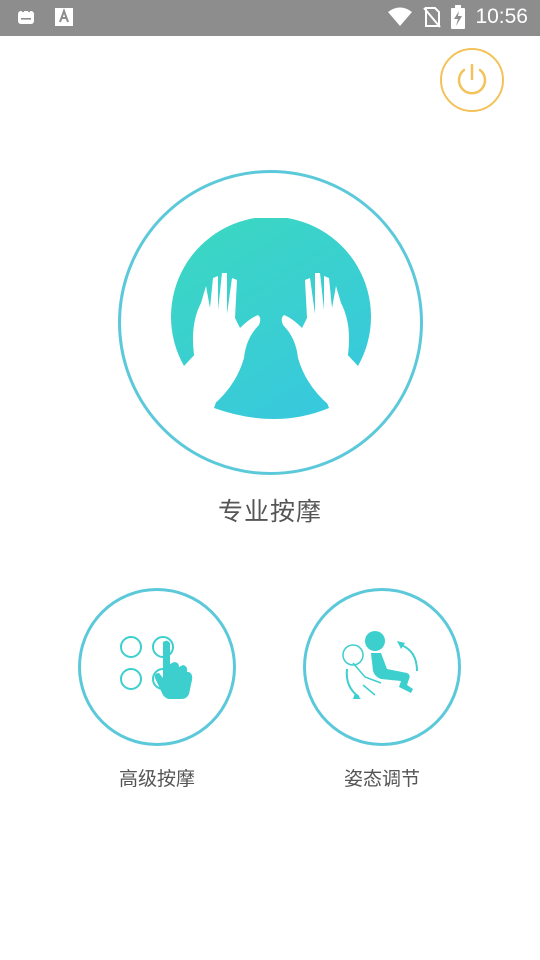  I want to click on posture-adjust-label: 姿态调节, so click(381, 779).